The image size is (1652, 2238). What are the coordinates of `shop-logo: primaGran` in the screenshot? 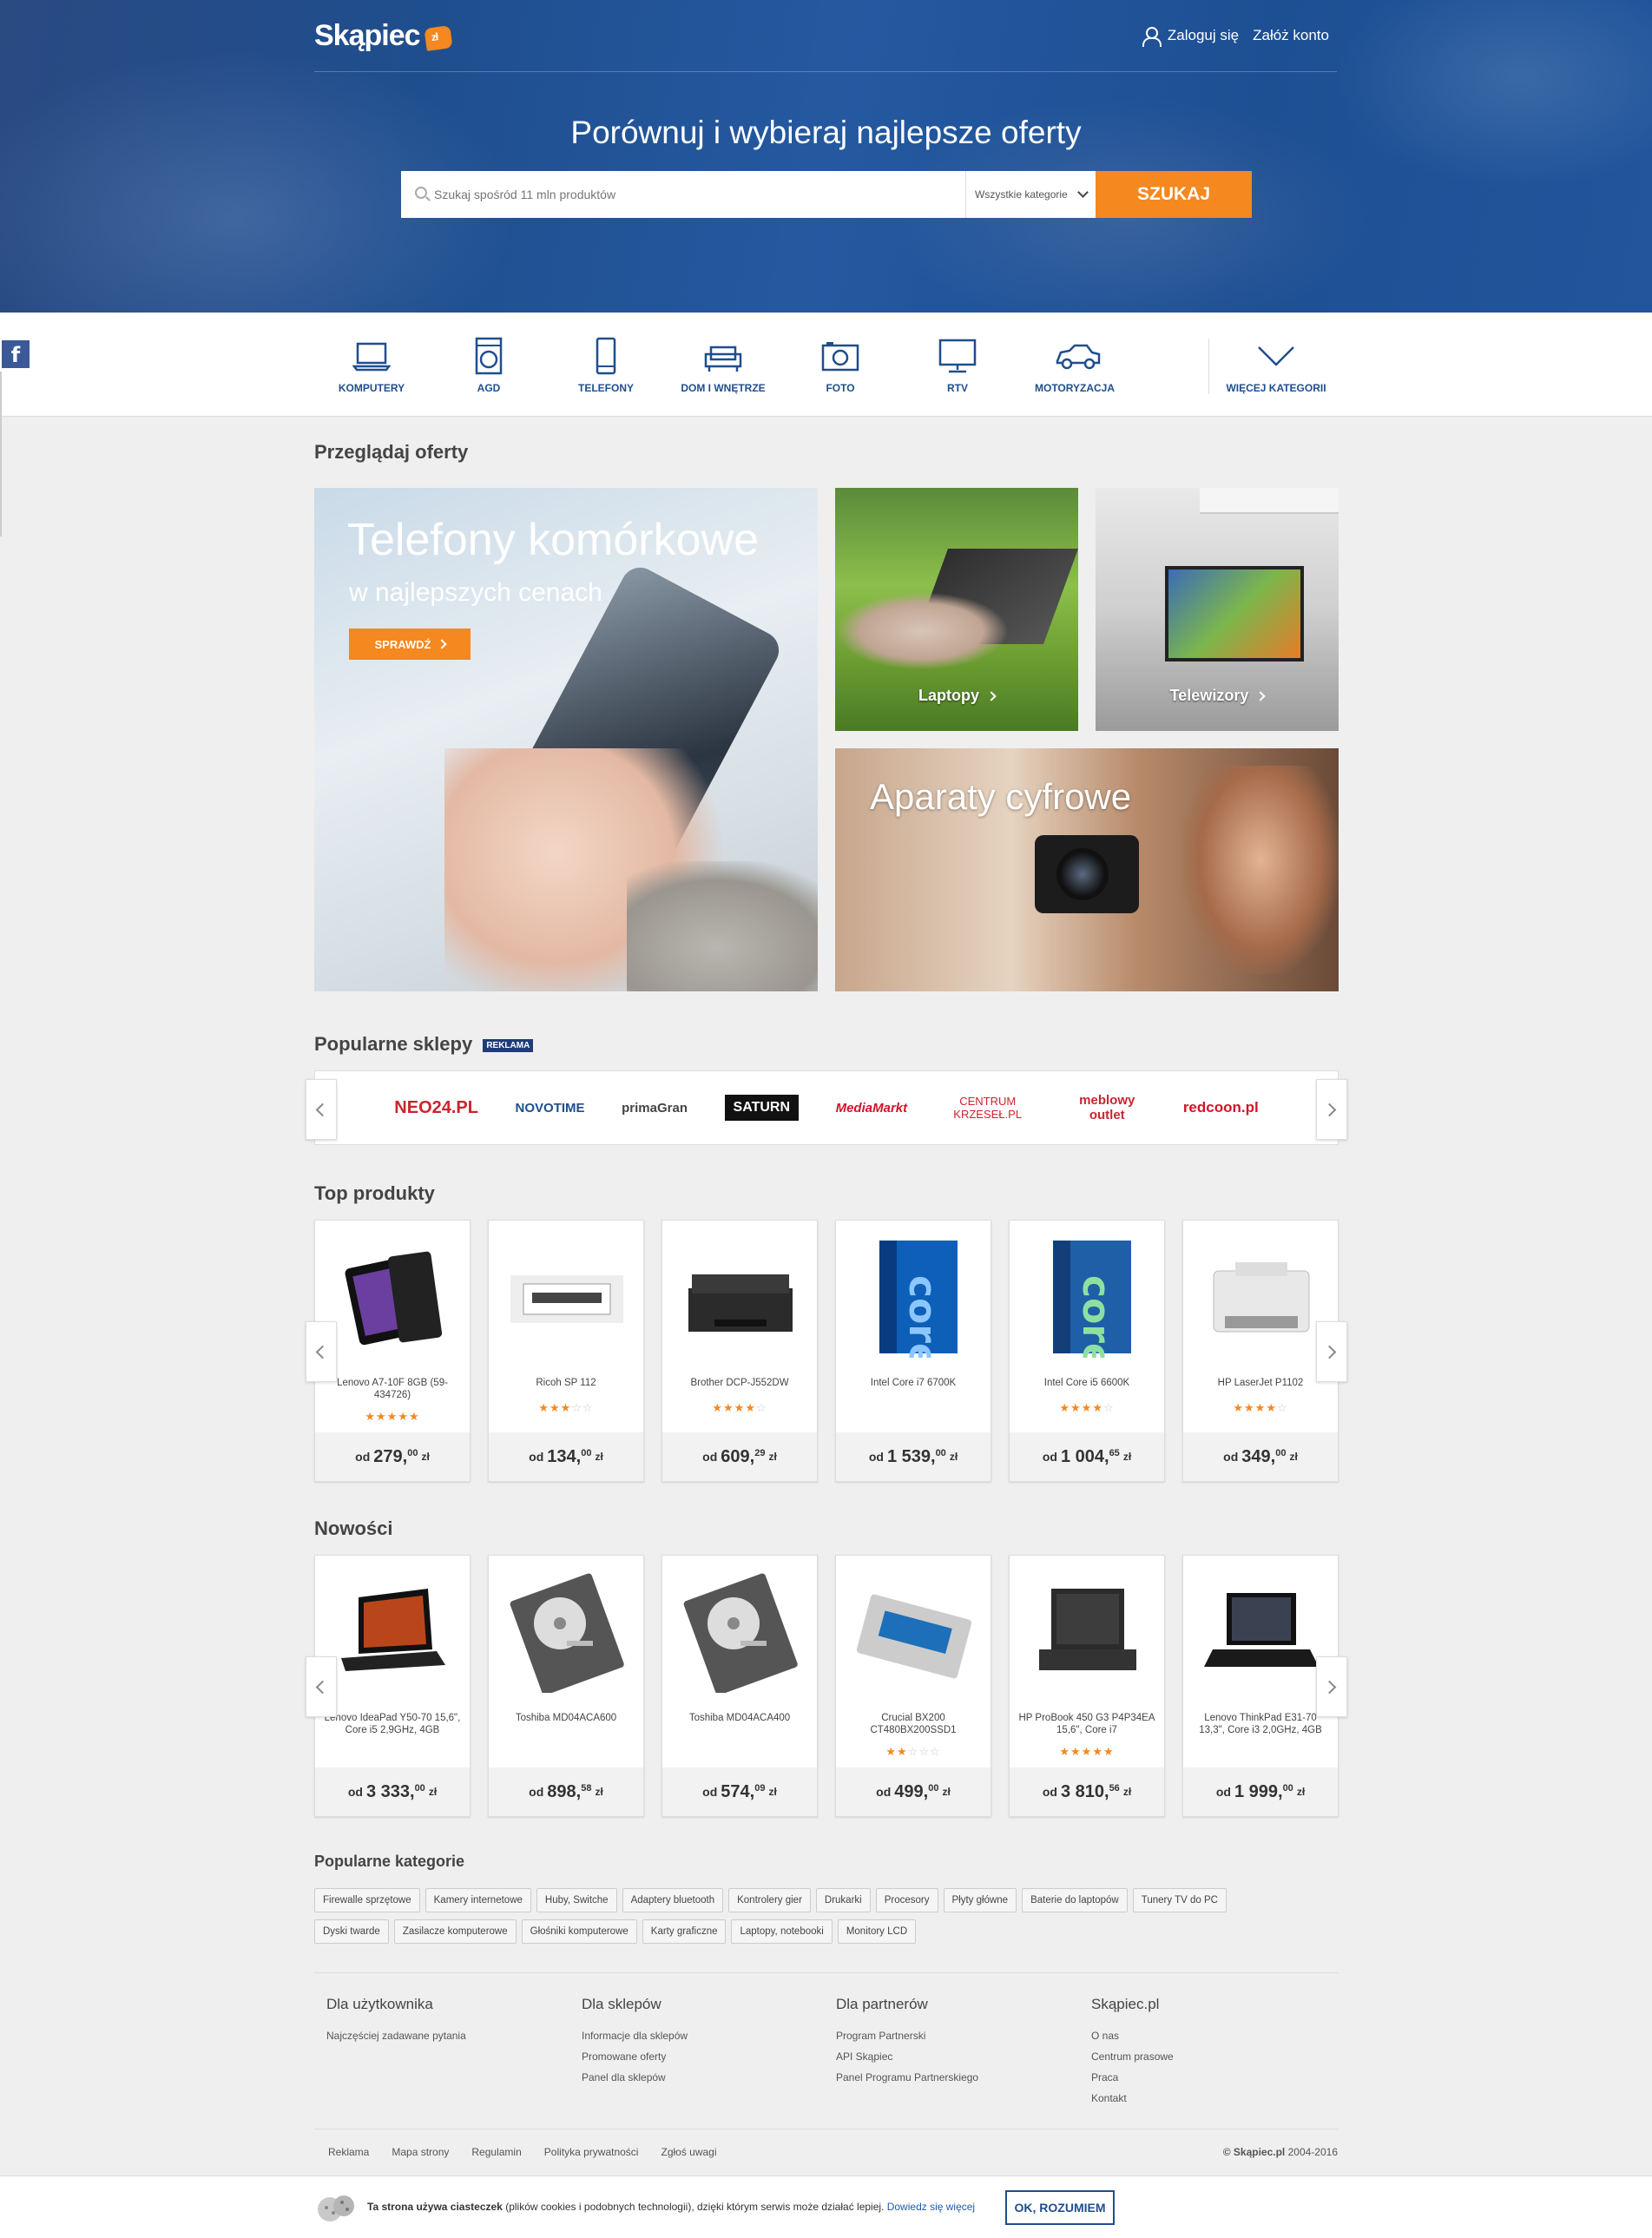 It's located at (655, 1108).